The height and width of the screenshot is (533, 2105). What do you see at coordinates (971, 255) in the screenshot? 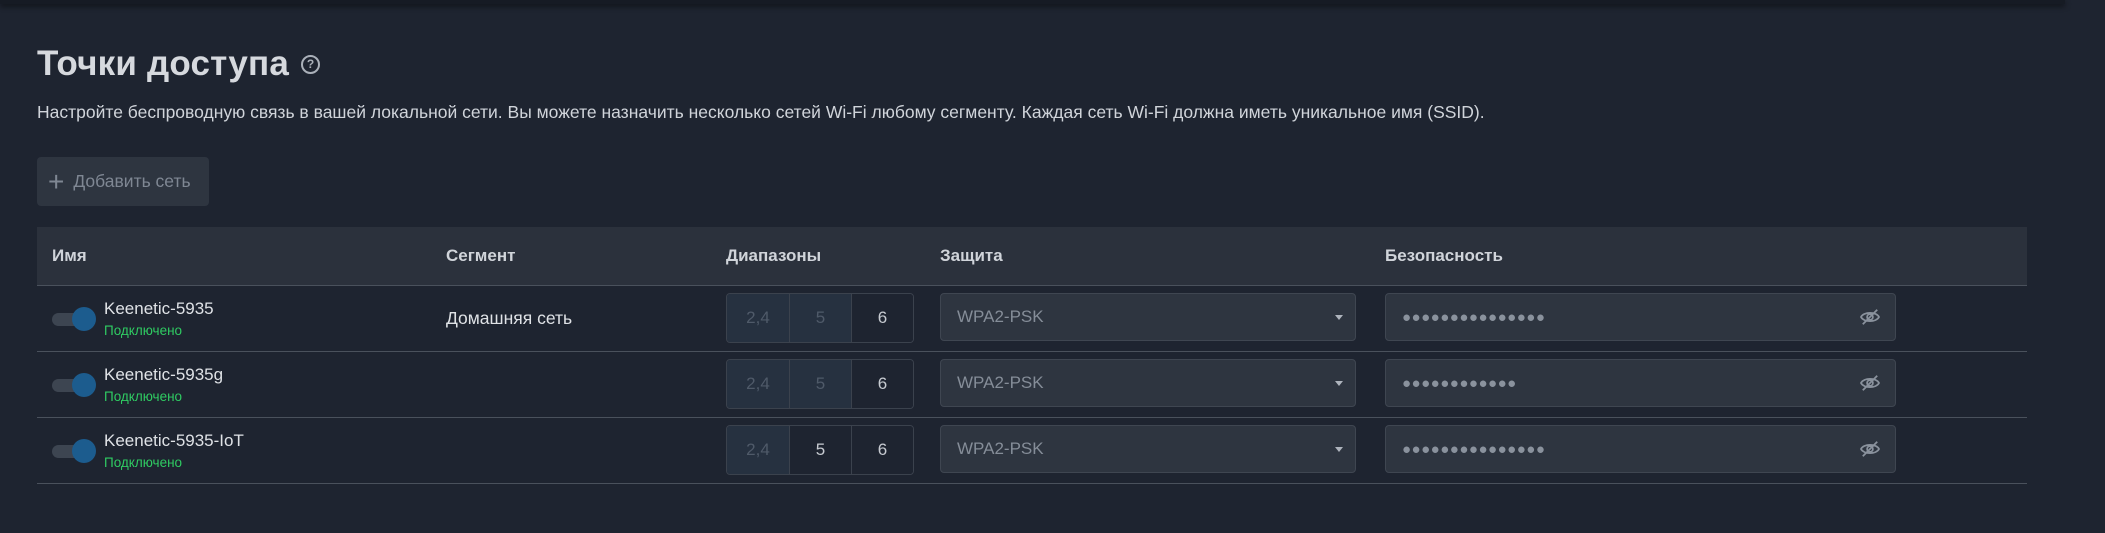
I see `header-security-type: Защита` at bounding box center [971, 255].